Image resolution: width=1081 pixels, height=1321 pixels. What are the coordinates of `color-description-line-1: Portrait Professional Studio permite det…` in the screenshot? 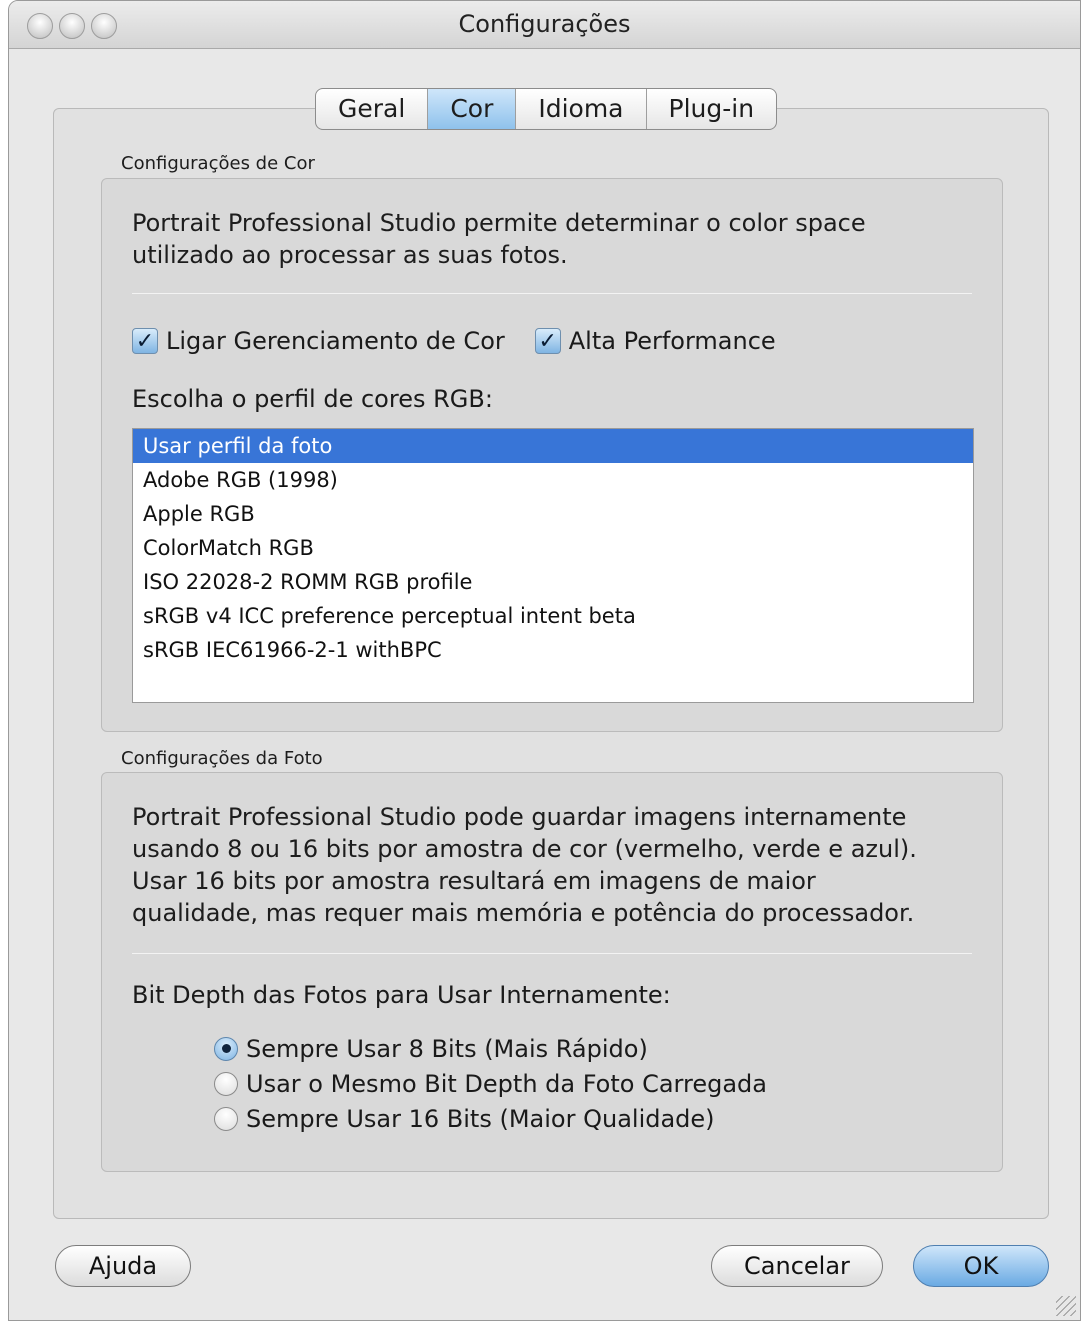 It's located at (499, 223).